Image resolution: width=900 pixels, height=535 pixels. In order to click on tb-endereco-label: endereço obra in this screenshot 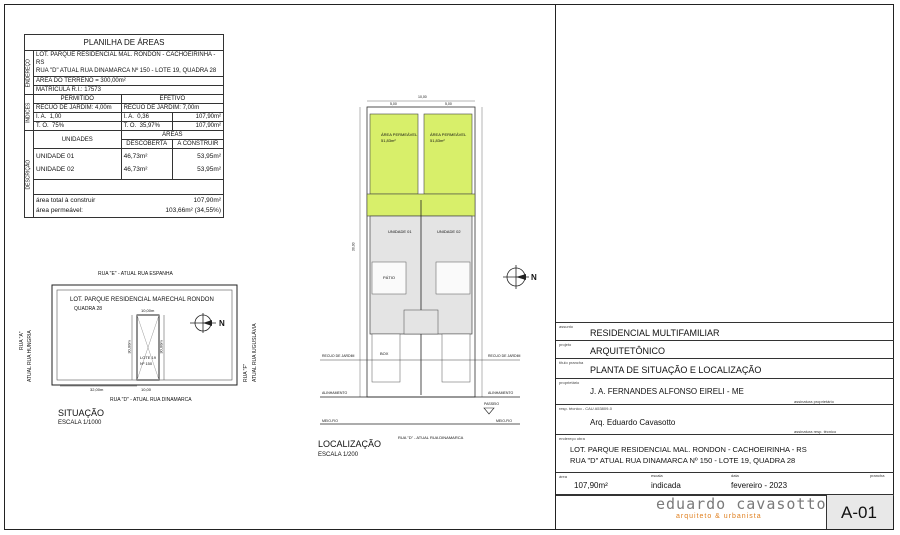, I will do `click(572, 438)`.